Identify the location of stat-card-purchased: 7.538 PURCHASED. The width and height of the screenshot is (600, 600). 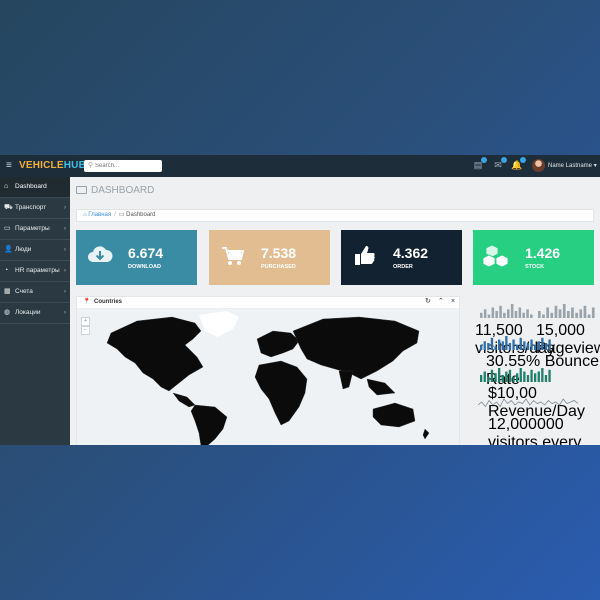
(269, 257).